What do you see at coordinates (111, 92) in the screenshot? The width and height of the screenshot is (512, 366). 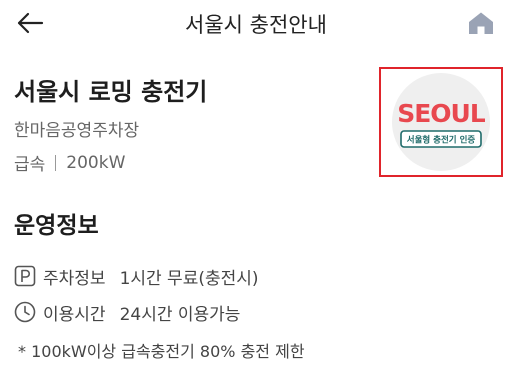 I see `station-name: 서울시 로밍 충전기` at bounding box center [111, 92].